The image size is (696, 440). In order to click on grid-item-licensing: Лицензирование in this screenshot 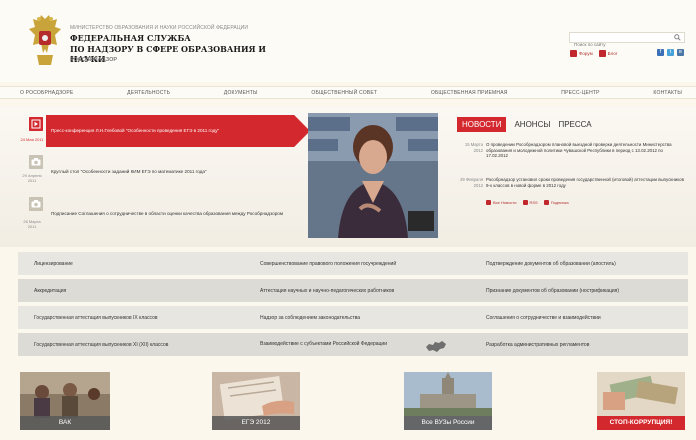, I will do `click(131, 264)`.